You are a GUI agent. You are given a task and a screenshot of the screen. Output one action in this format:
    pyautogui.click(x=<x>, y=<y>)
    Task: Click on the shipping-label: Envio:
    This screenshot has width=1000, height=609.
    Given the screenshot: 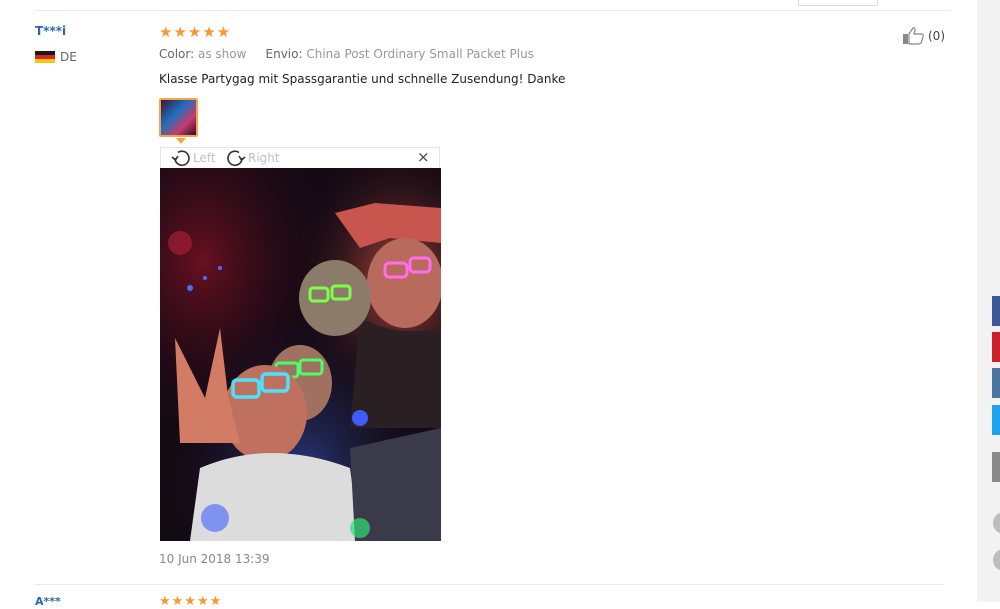 What is the action you would take?
    pyautogui.click(x=284, y=54)
    